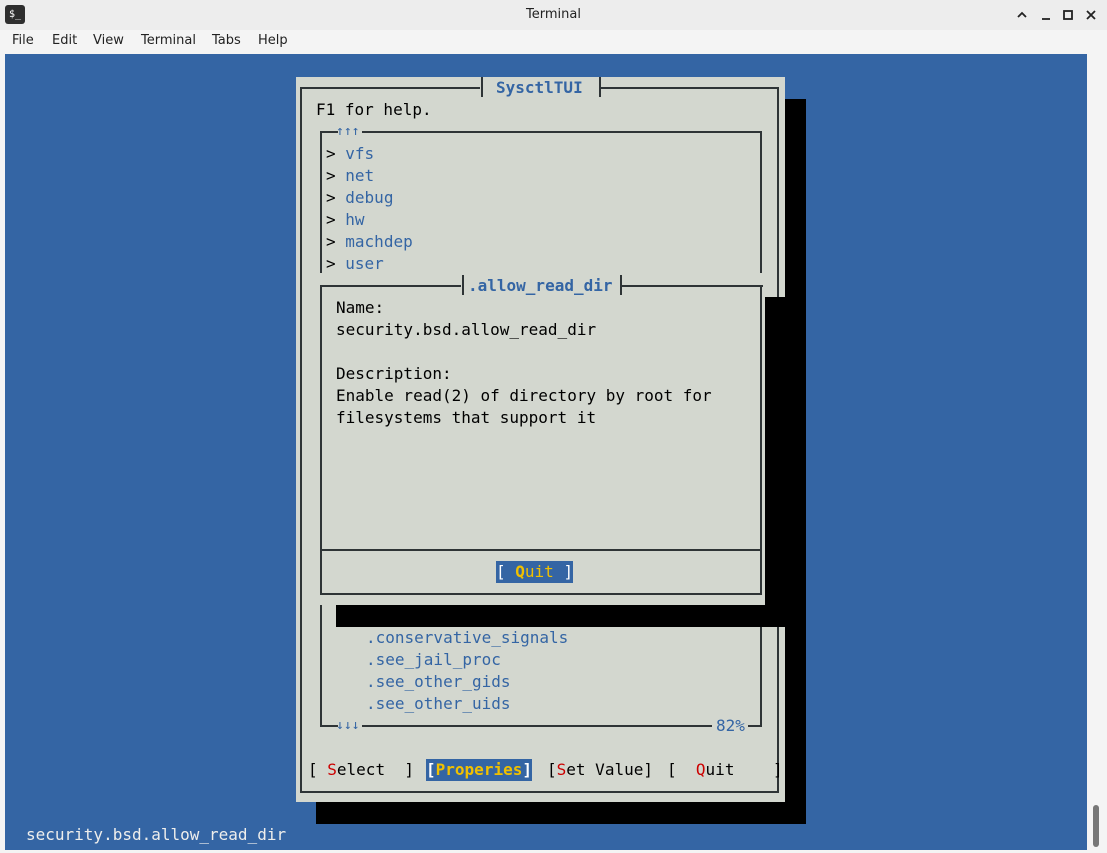  What do you see at coordinates (761, 202) in the screenshot?
I see `list-frame-right` at bounding box center [761, 202].